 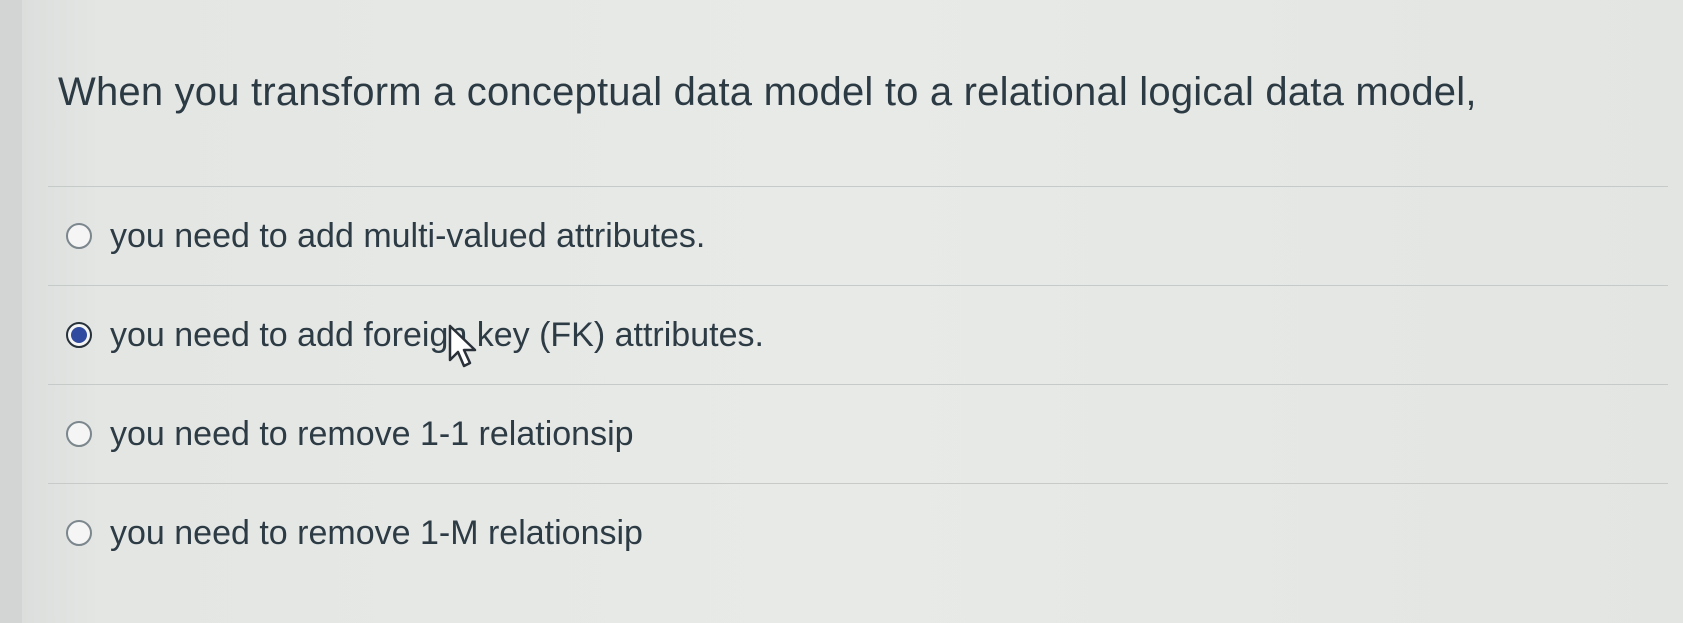 What do you see at coordinates (376, 532) in the screenshot?
I see `answer-label-4: you need to remove 1-M relationsip` at bounding box center [376, 532].